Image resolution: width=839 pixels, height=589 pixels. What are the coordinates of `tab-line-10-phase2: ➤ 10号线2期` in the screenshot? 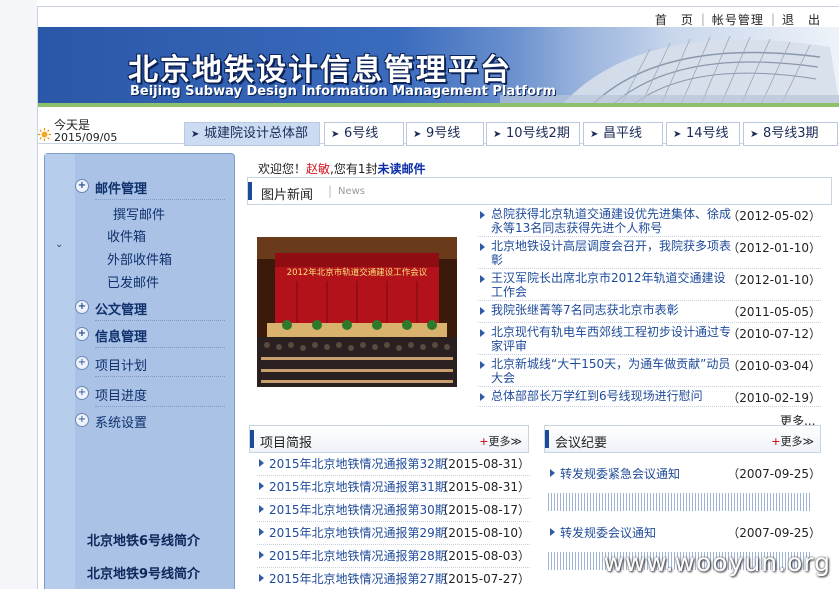 It's located at (533, 134).